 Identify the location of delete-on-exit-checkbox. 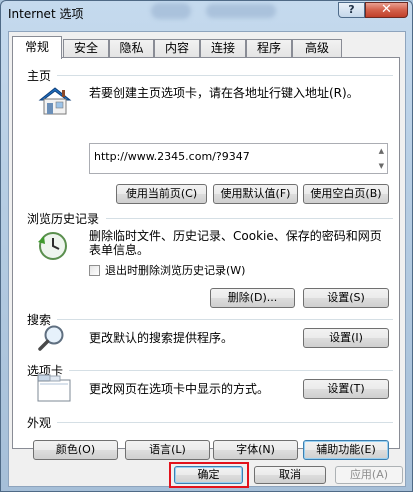
(94, 270).